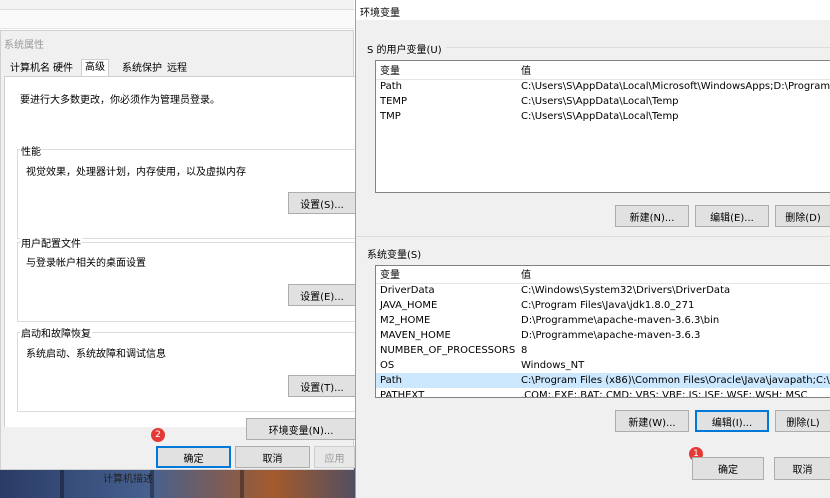 The height and width of the screenshot is (498, 830). What do you see at coordinates (177, 5) in the screenshot?
I see `background-window` at bounding box center [177, 5].